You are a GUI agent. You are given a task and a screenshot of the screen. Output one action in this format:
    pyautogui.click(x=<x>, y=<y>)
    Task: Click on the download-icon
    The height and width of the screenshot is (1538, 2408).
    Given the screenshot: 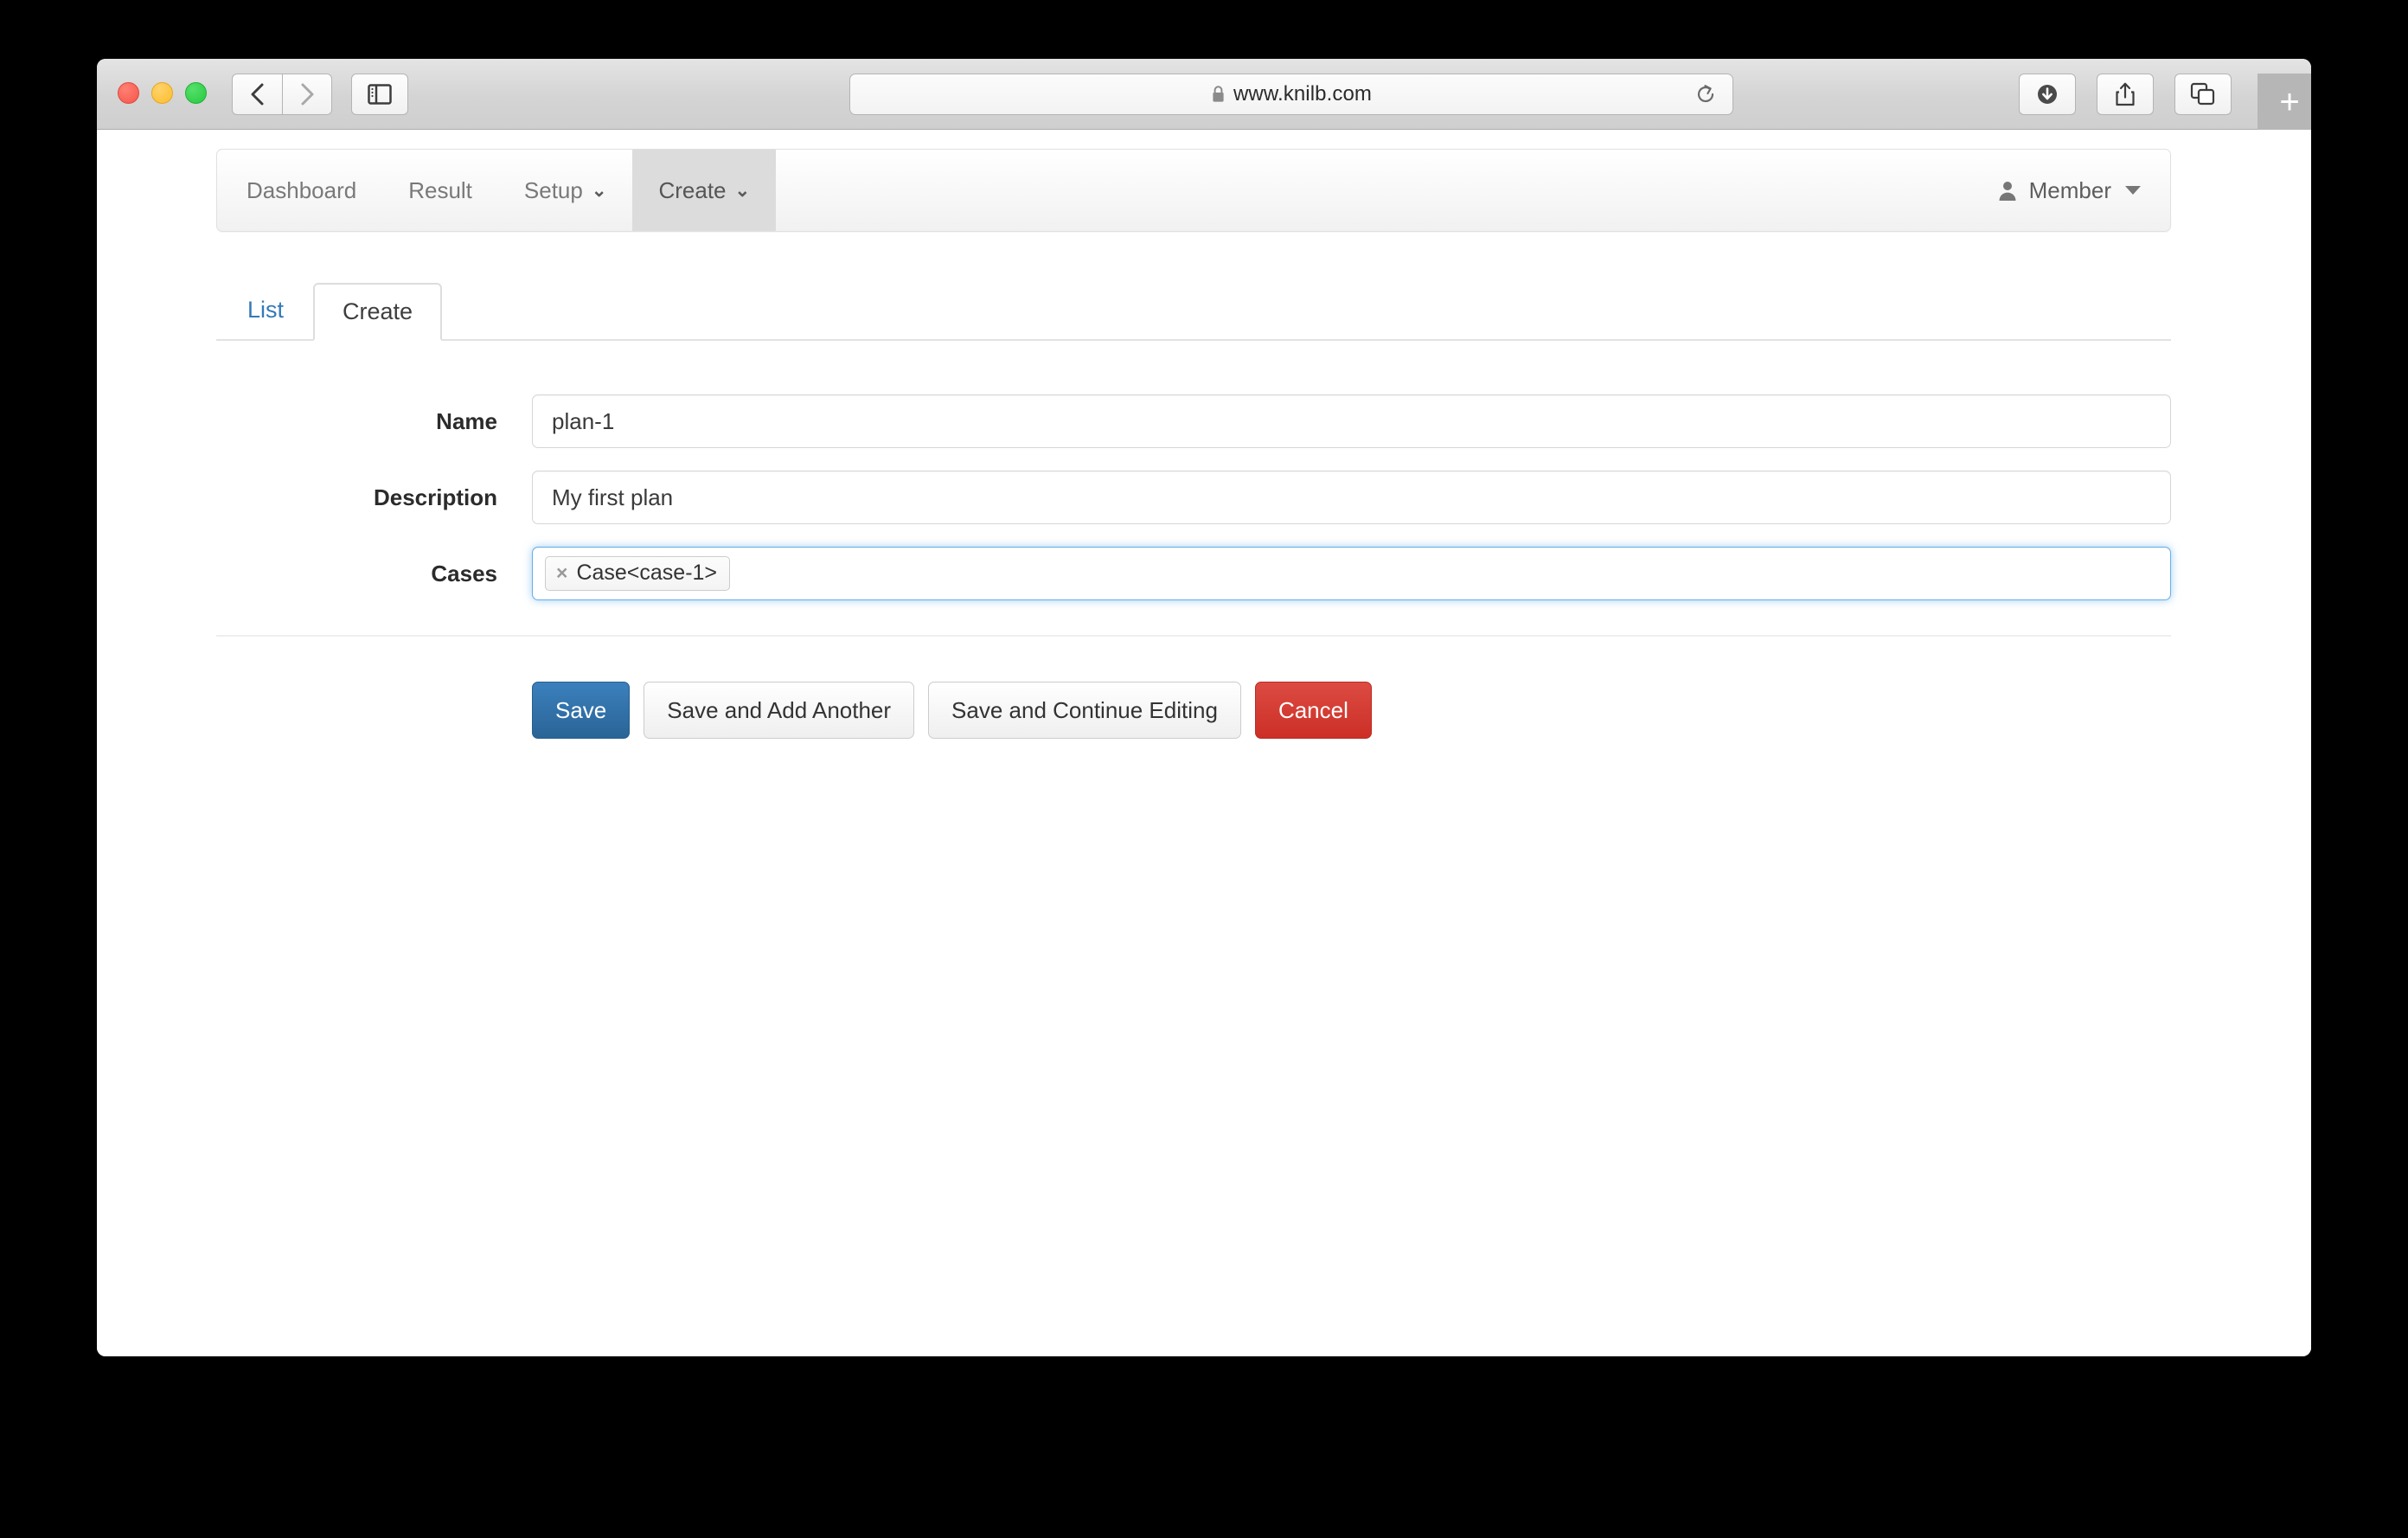 What is the action you would take?
    pyautogui.click(x=2047, y=95)
    